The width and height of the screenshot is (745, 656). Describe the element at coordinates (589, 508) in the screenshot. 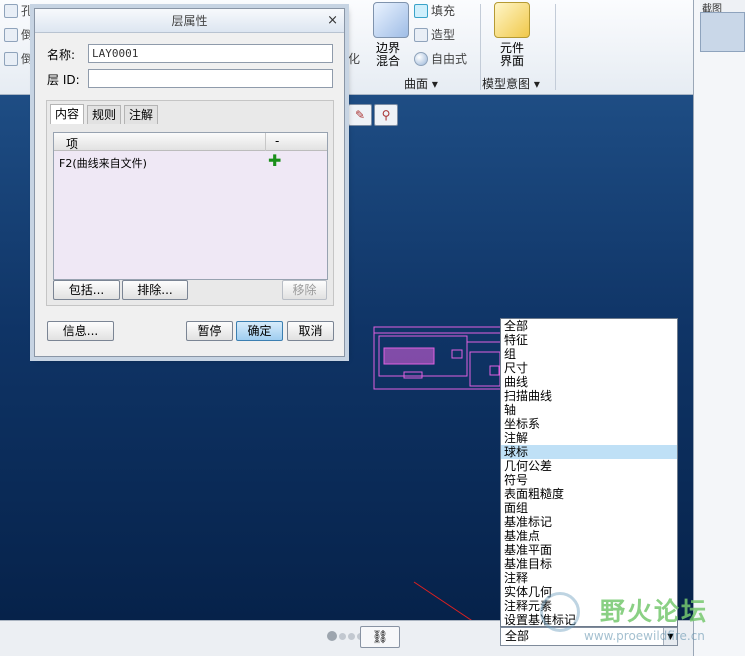

I see `filter-option: 面组` at that location.